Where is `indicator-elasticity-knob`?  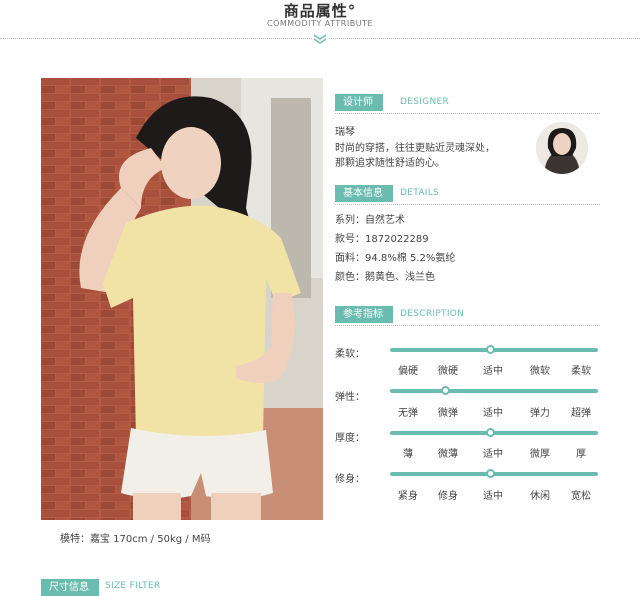
indicator-elasticity-knob is located at coordinates (445, 390).